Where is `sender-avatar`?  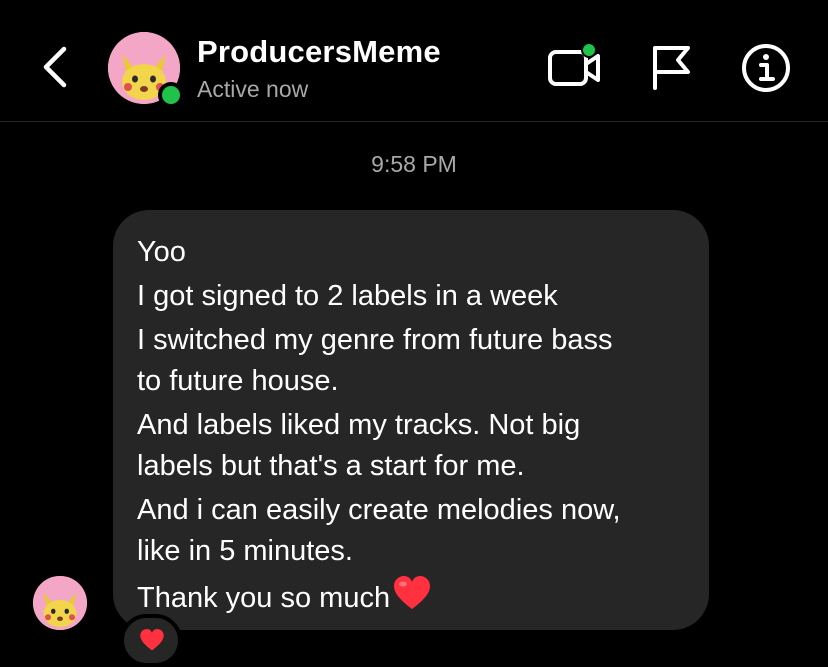 sender-avatar is located at coordinates (60, 603).